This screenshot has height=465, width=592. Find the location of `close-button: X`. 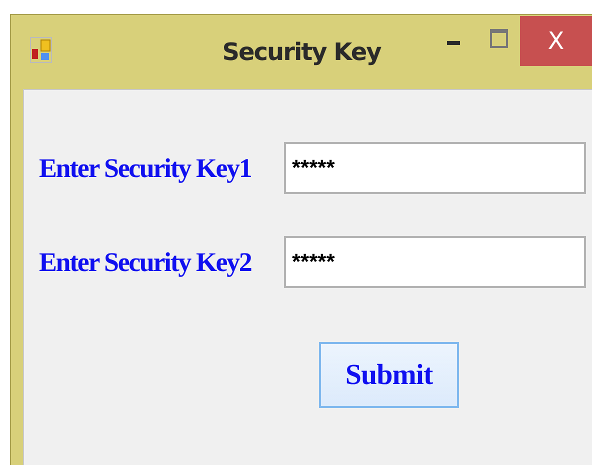

close-button: X is located at coordinates (556, 41).